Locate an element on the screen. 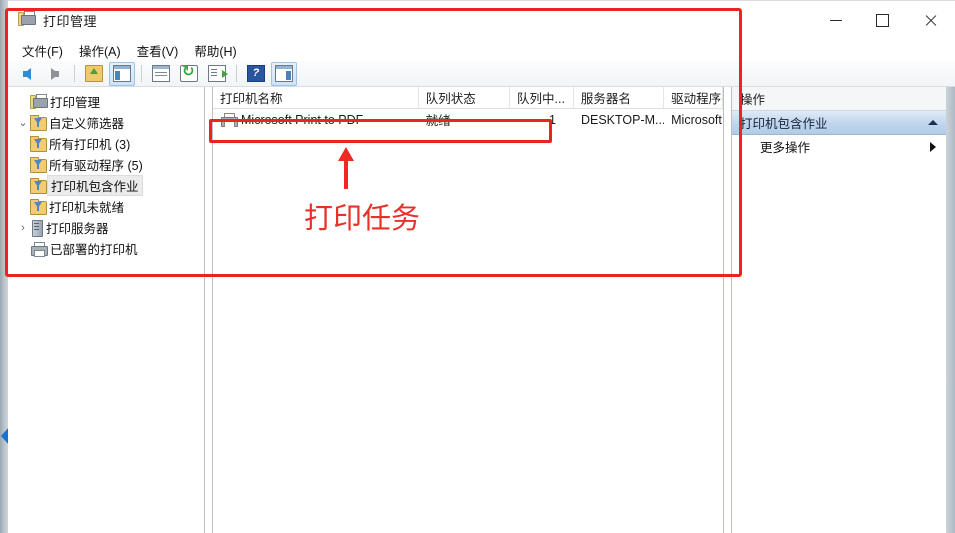  window-controls is located at coordinates (884, 20).